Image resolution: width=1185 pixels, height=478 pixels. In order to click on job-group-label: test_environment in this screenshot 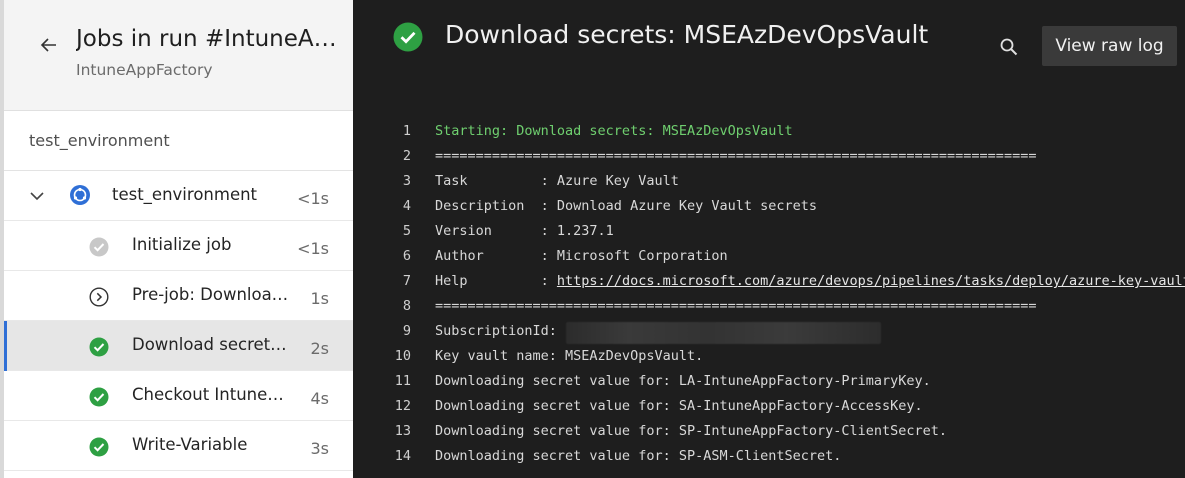, I will do `click(185, 194)`.